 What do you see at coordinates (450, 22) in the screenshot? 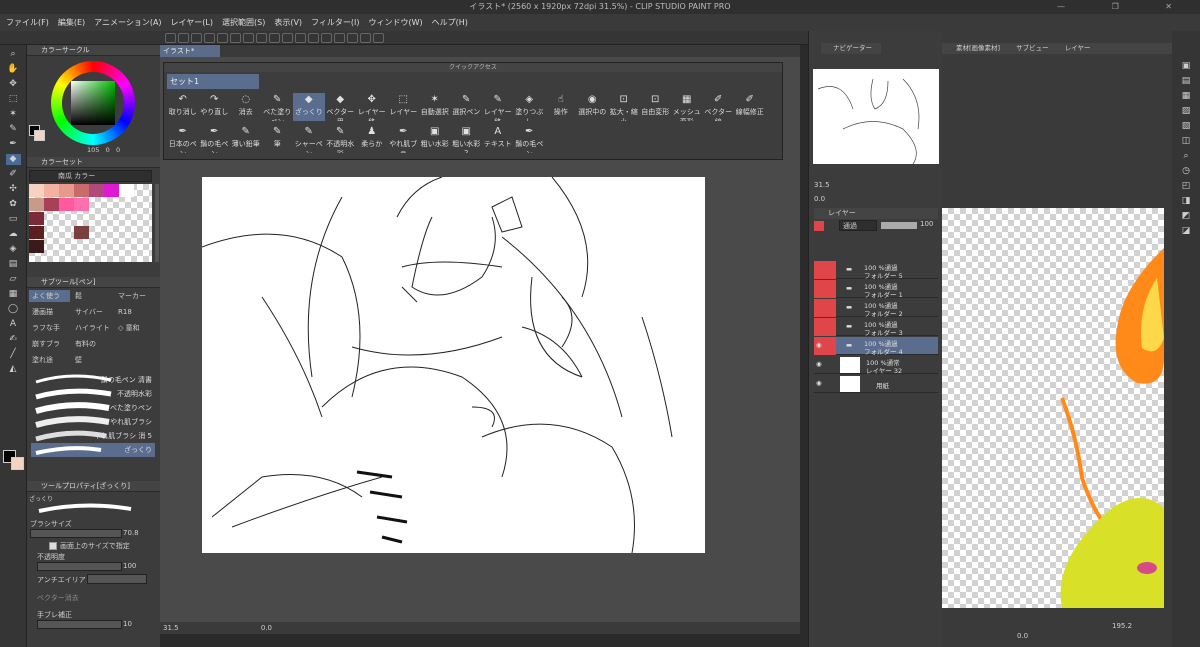
I see `menu-help: ヘルプ(H)` at bounding box center [450, 22].